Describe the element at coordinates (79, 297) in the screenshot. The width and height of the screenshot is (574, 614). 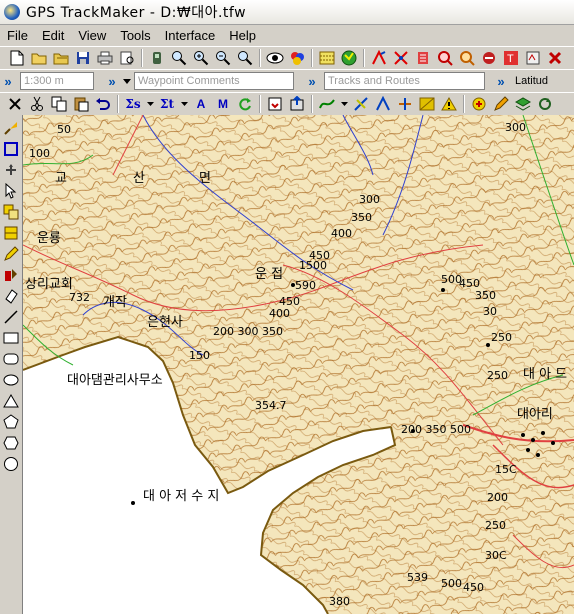
I see `map-label: 732` at that location.